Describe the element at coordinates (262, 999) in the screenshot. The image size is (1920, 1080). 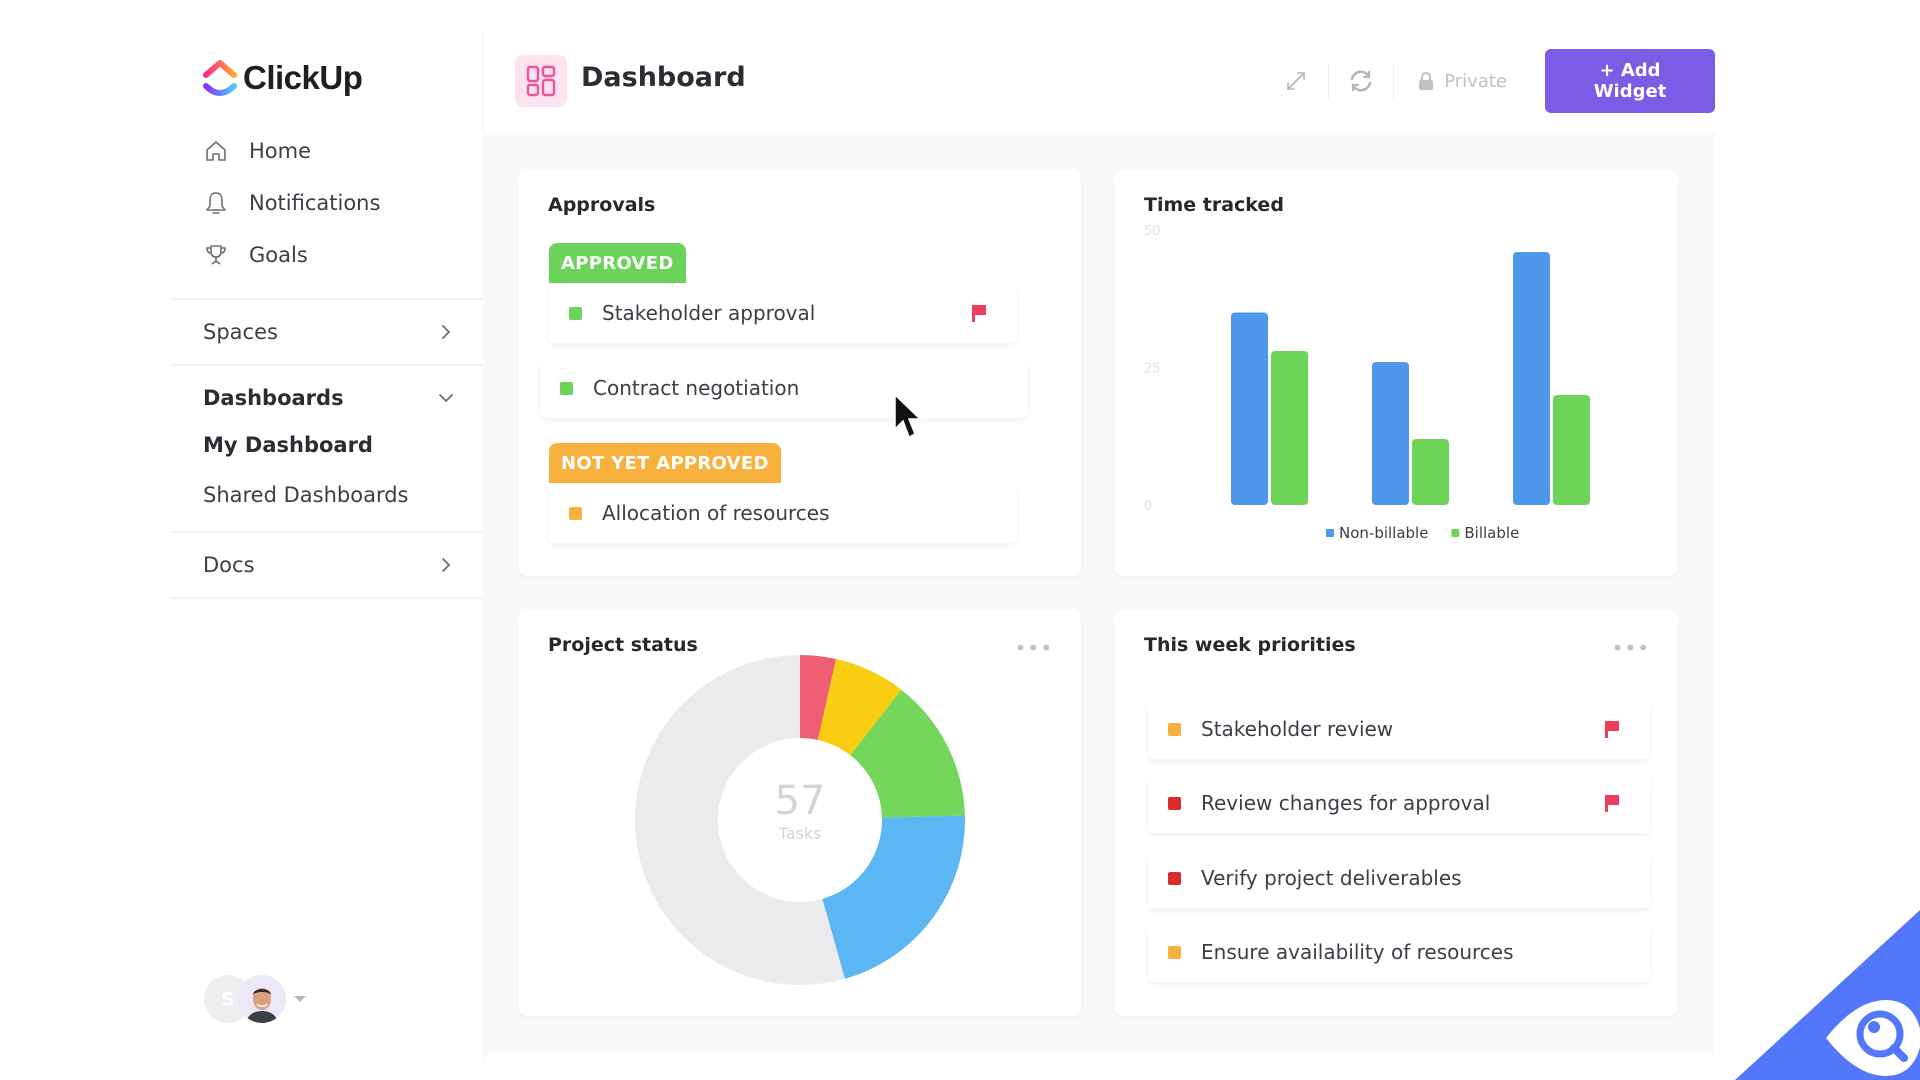
I see `avatar` at that location.